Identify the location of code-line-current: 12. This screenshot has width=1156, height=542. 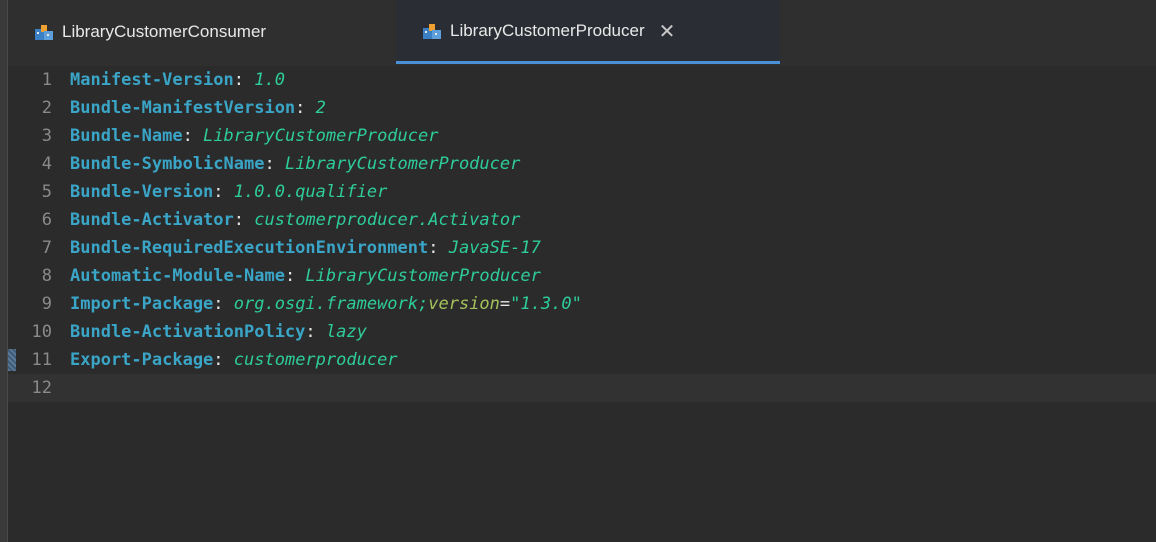
(582, 388).